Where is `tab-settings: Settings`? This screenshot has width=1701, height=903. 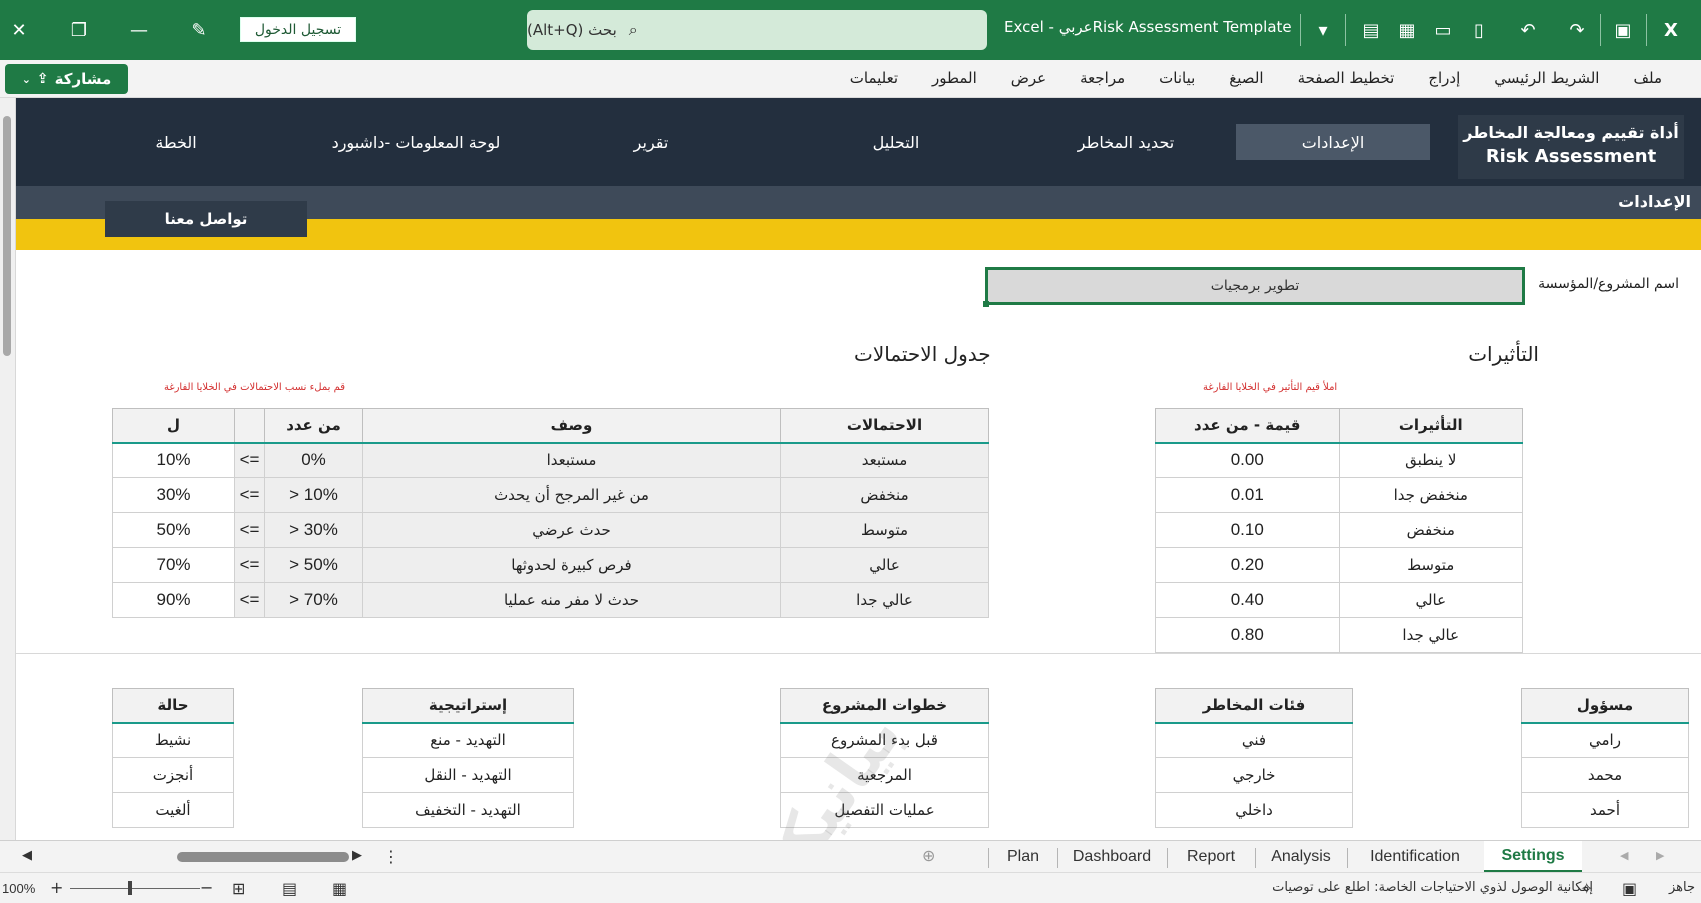
tab-settings: Settings is located at coordinates (1533, 857).